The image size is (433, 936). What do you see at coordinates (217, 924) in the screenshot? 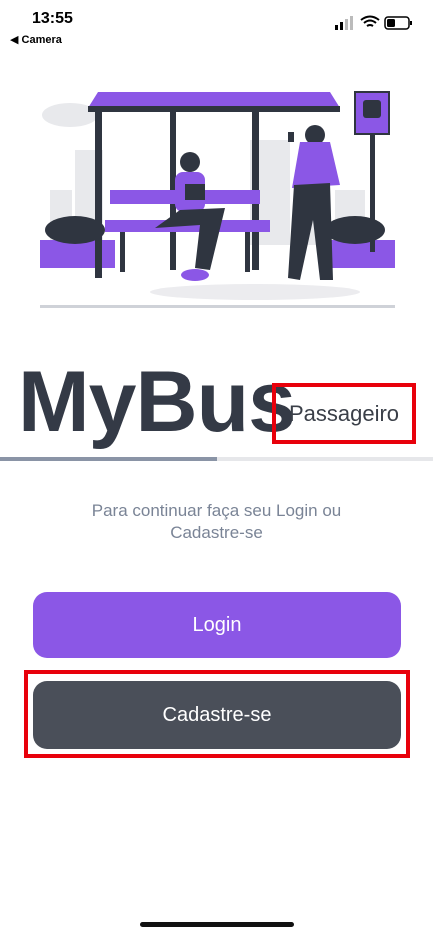
I see `home-indicator` at bounding box center [217, 924].